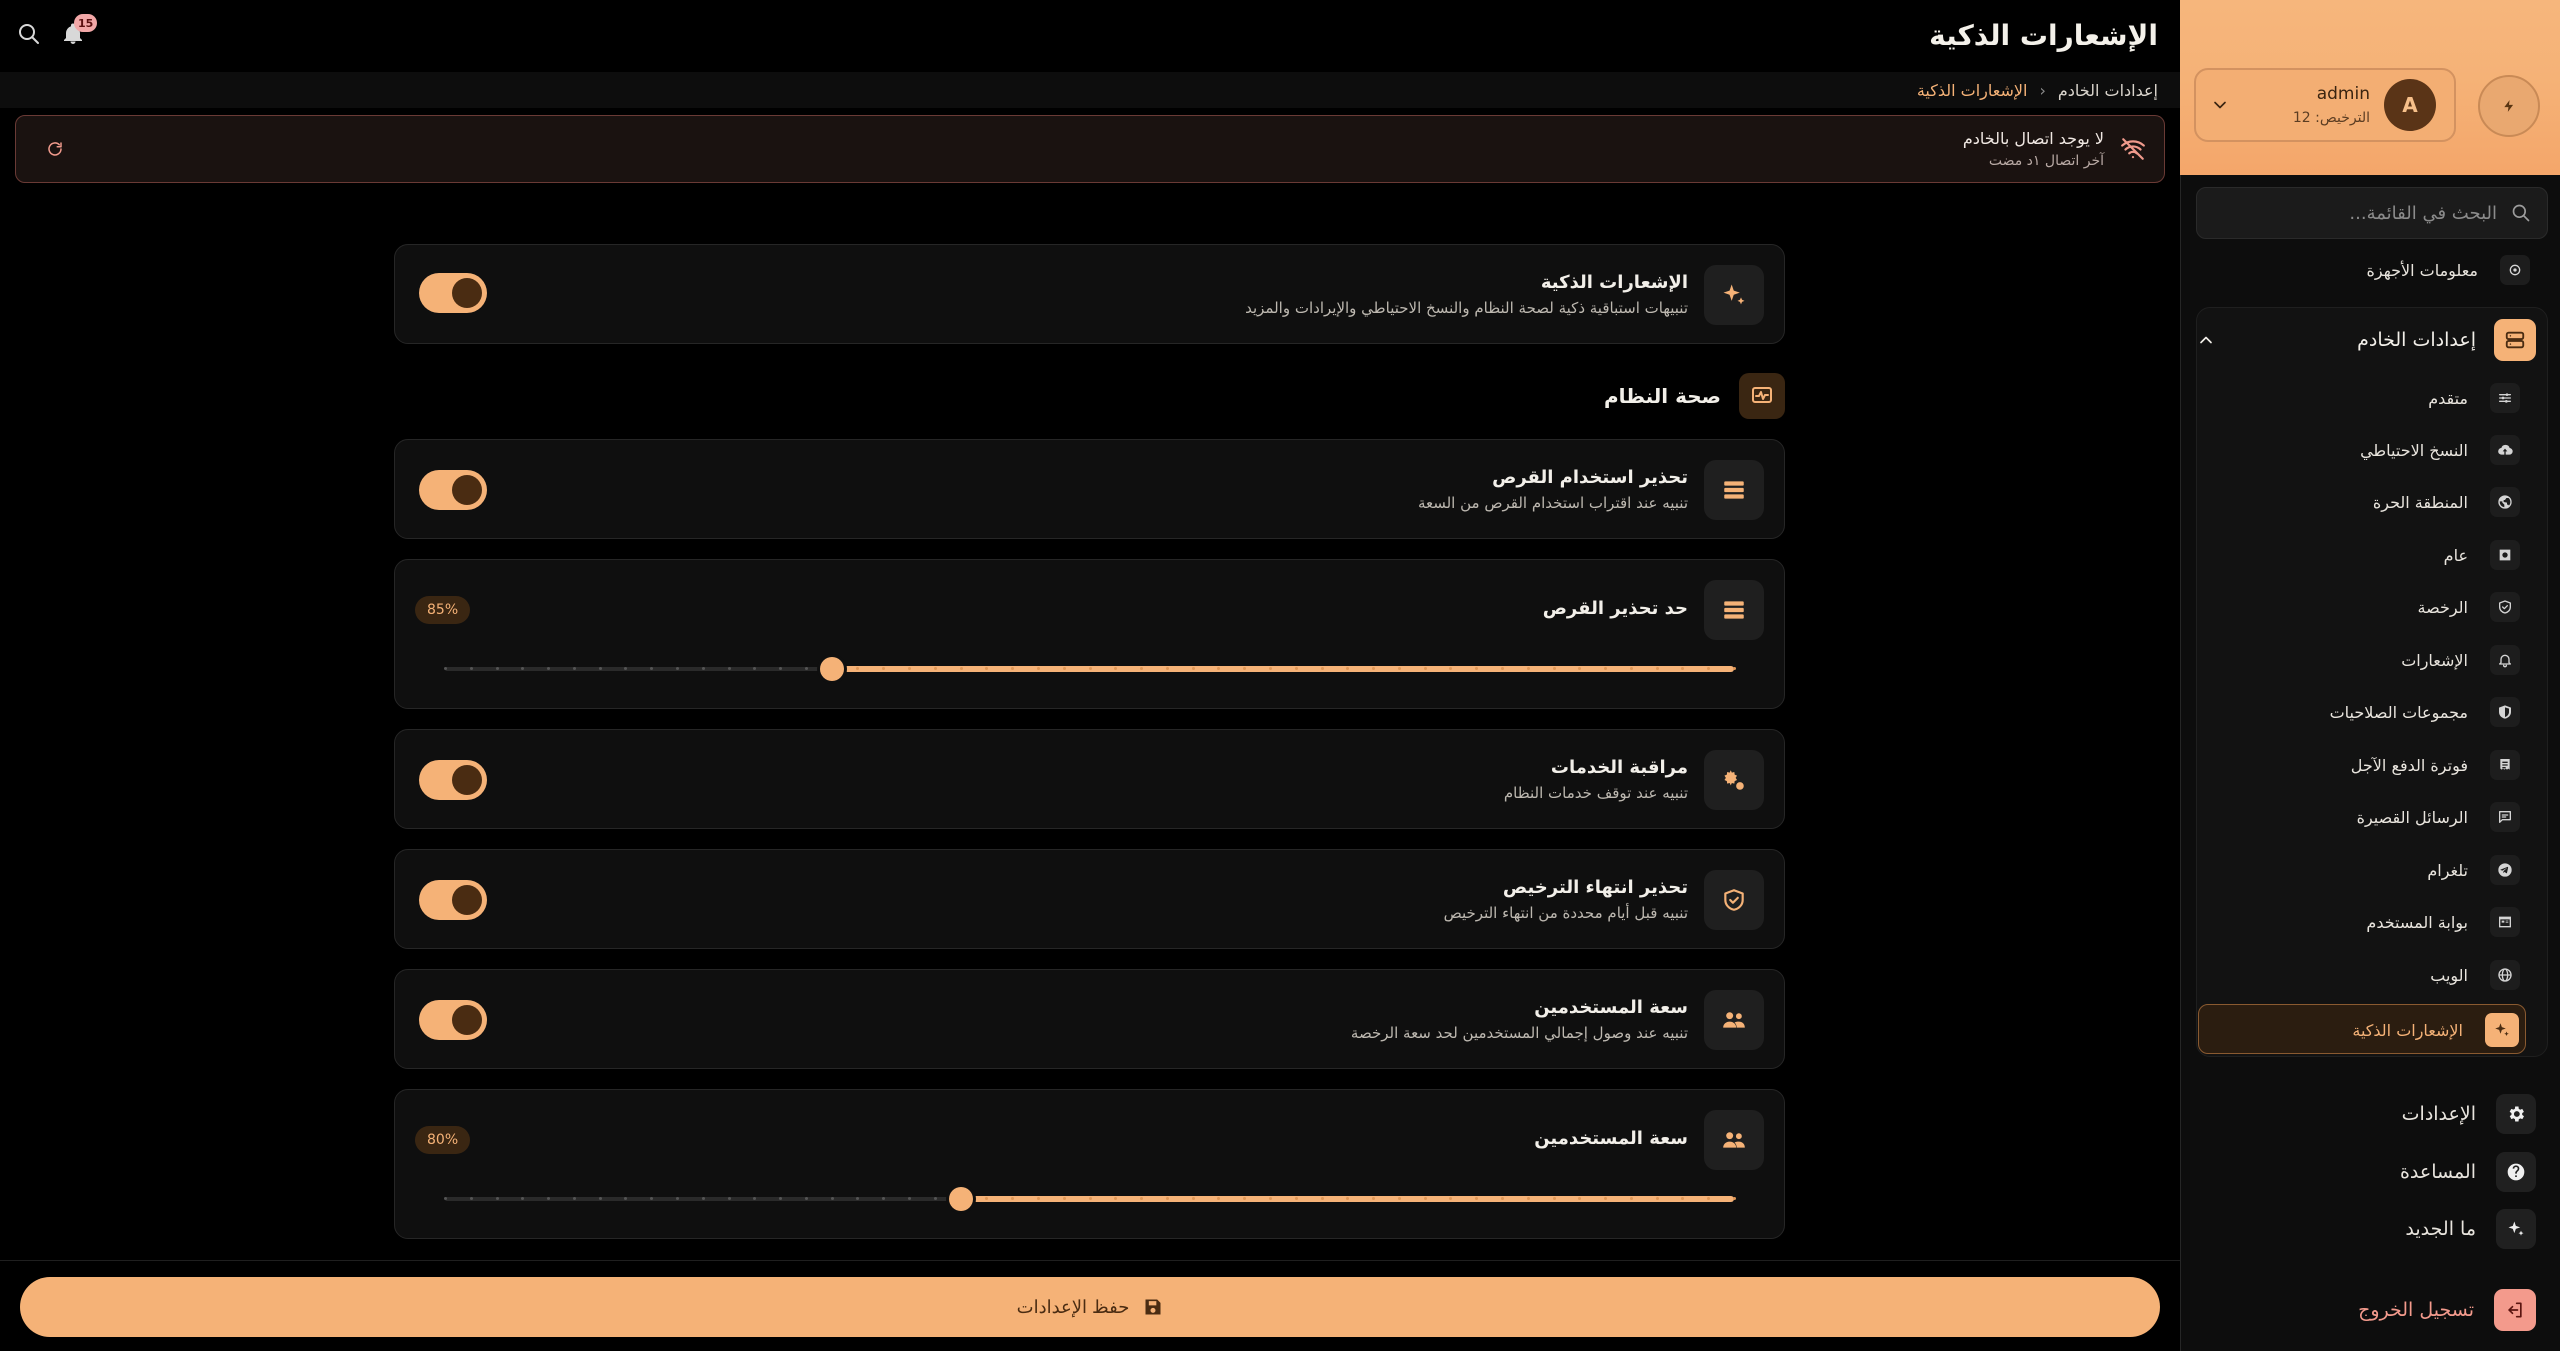  I want to click on sidebar-search-input, so click(2355, 213).